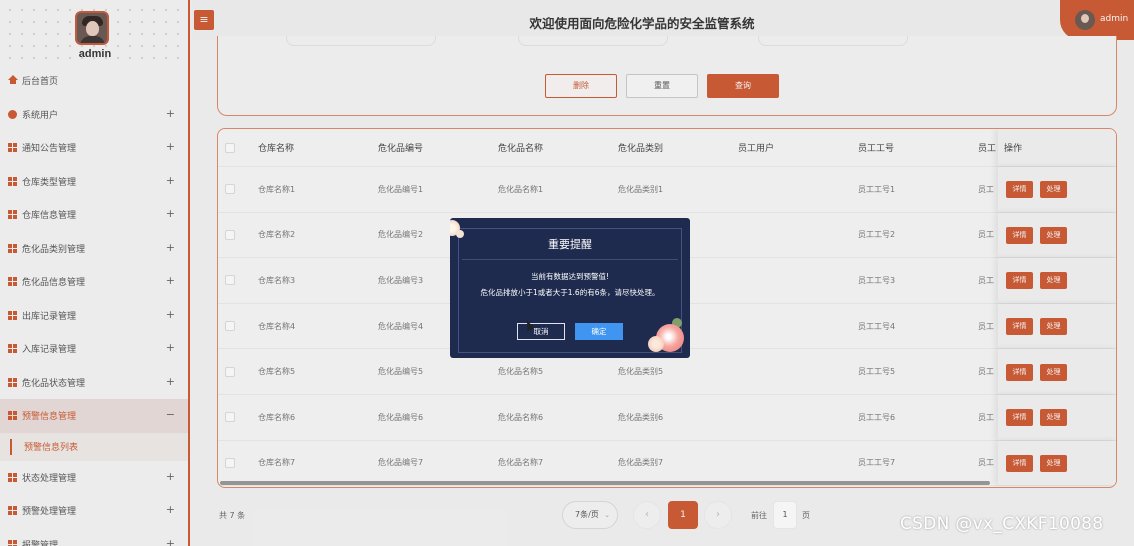 The height and width of the screenshot is (546, 1134). Describe the element at coordinates (656, 344) in the screenshot. I see `flower-decoration-icon` at that location.